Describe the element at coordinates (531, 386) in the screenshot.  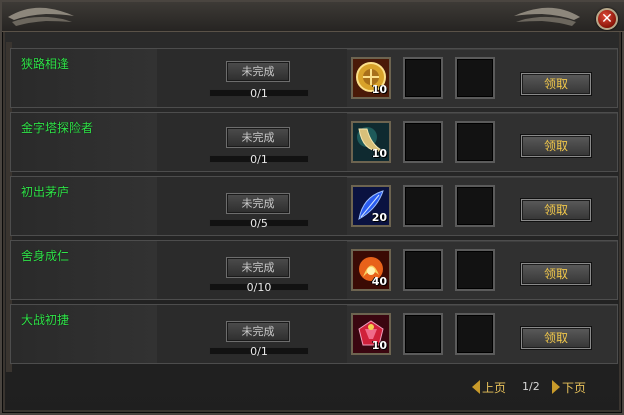
I see `page-indicator: 1/2` at that location.